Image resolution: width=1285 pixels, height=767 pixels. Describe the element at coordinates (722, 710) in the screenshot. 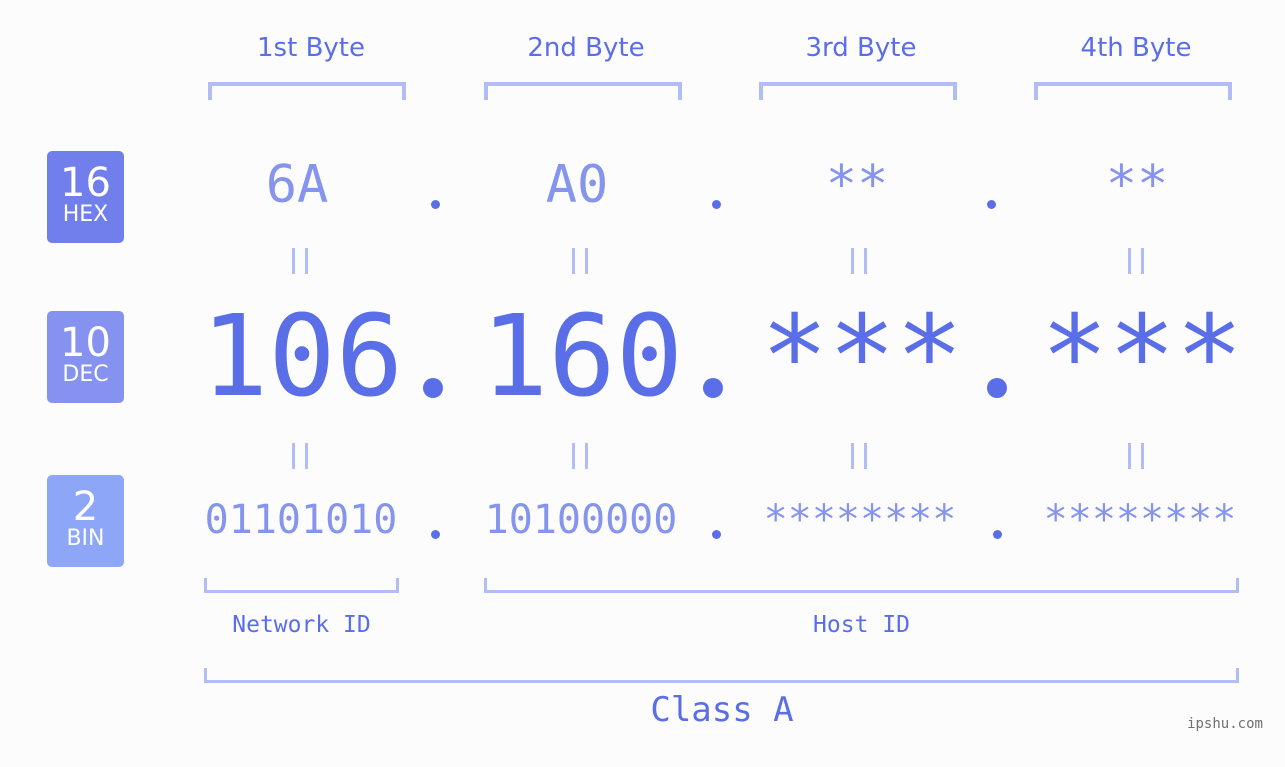

I see `ip-class-label: Class A` at that location.